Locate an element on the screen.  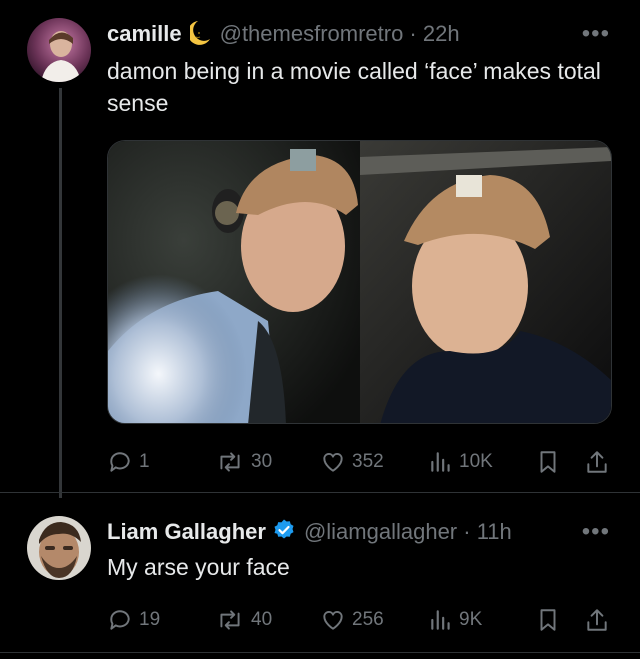
like-button: 256 is located at coordinates (352, 620).